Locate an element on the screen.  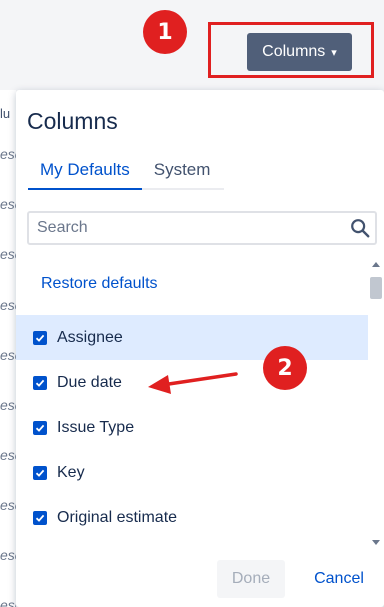
annotation-badge-1: 1 is located at coordinates (165, 32).